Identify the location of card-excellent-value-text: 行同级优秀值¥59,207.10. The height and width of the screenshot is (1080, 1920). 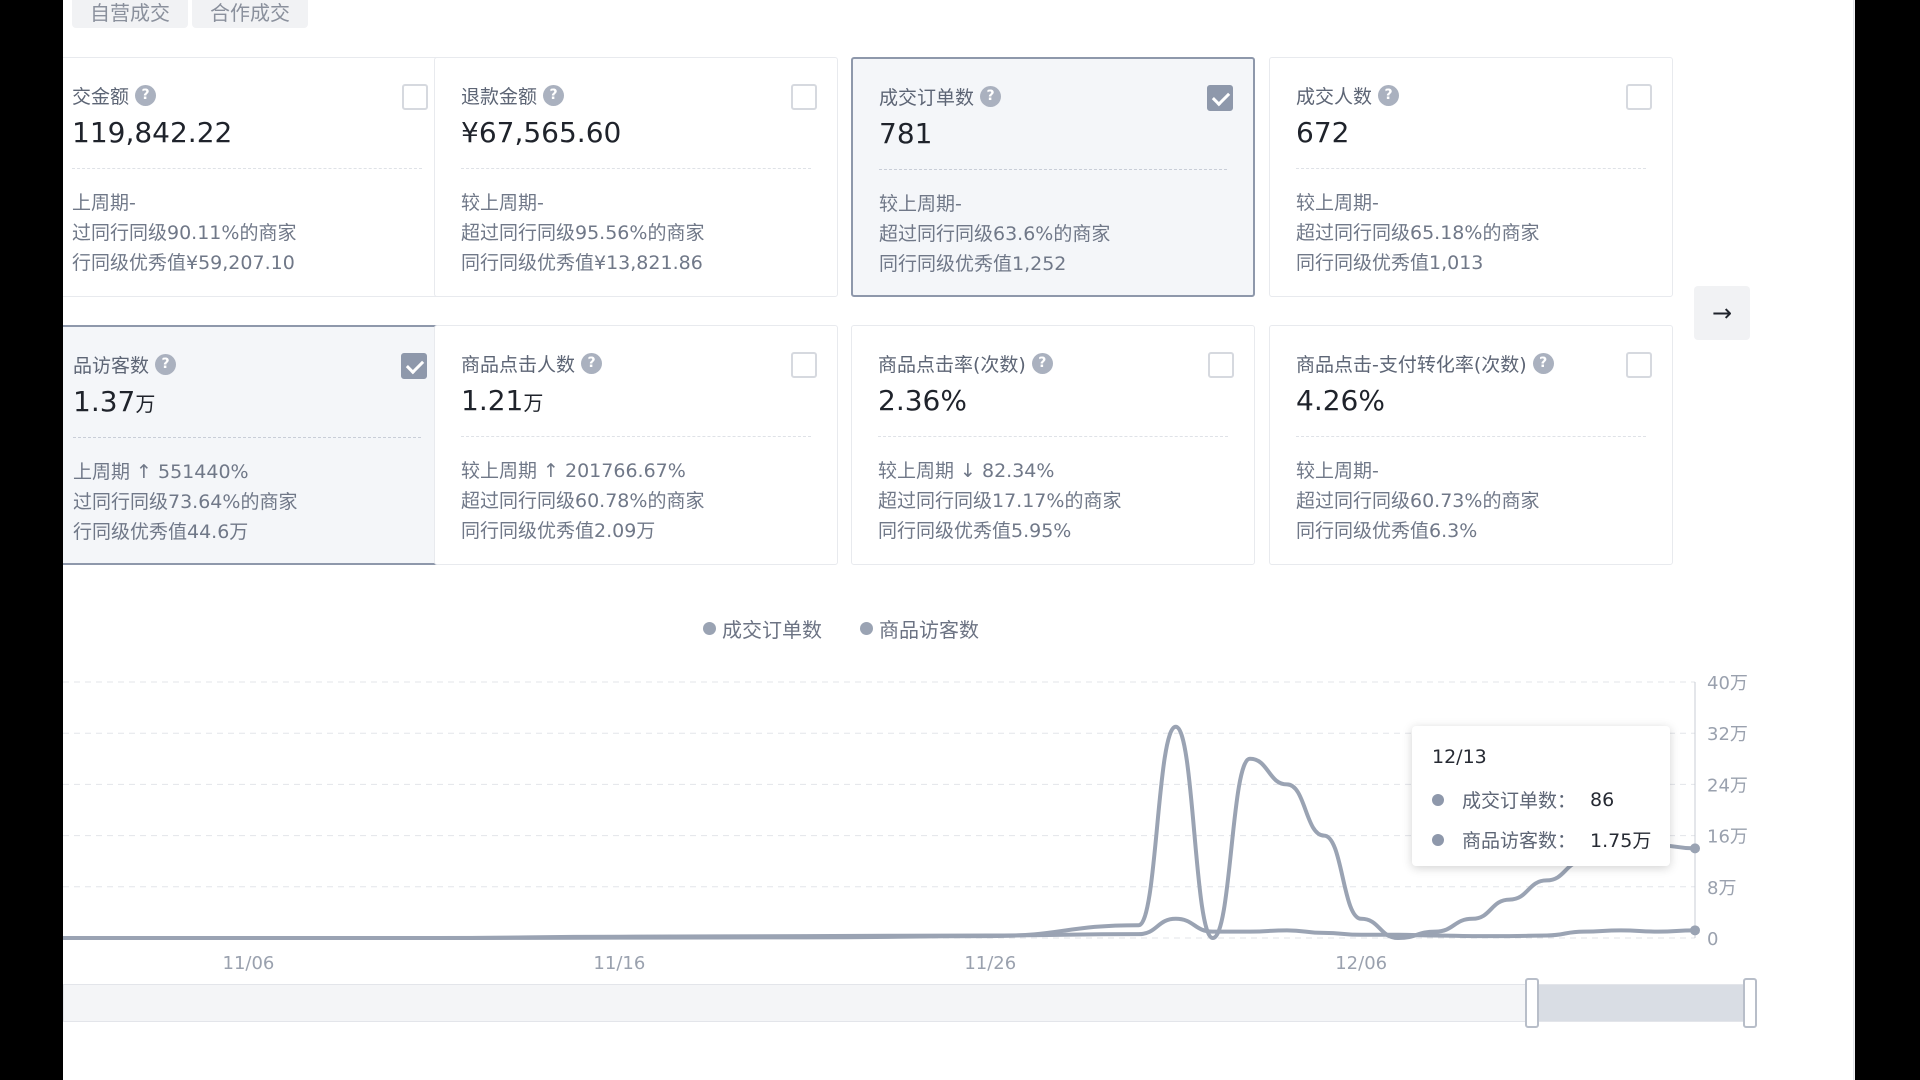
(183, 263).